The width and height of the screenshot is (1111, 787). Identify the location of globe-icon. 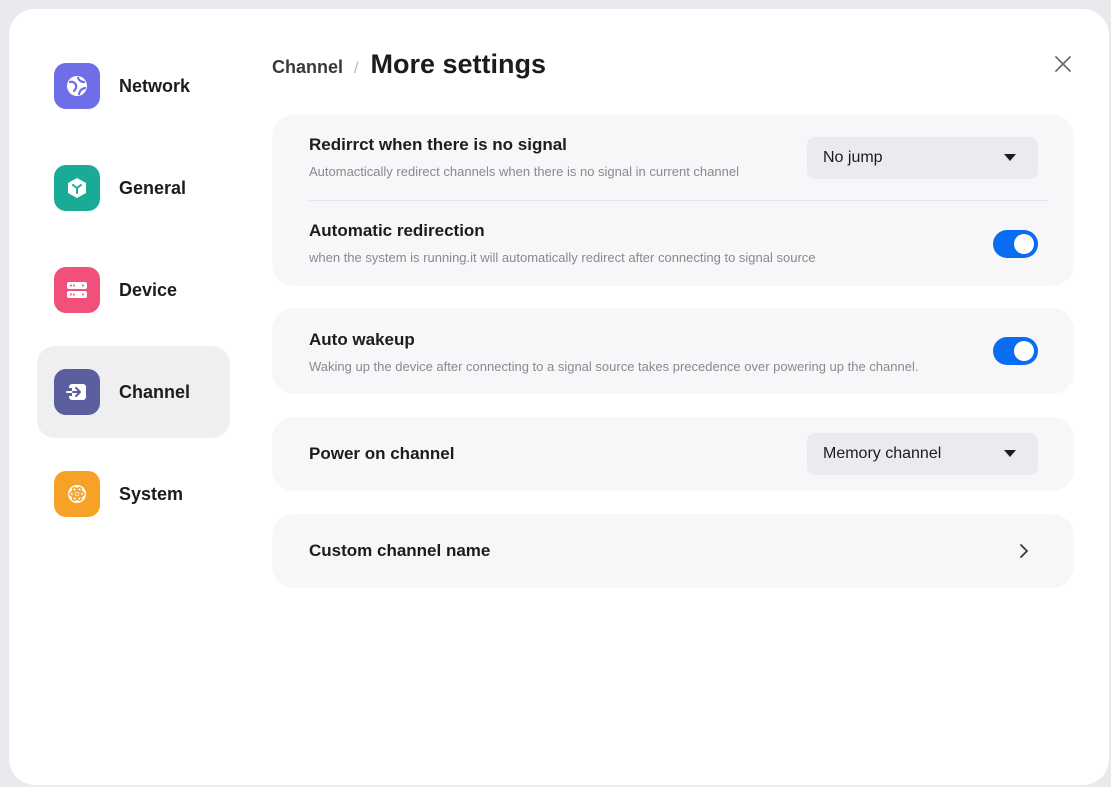
(77, 86).